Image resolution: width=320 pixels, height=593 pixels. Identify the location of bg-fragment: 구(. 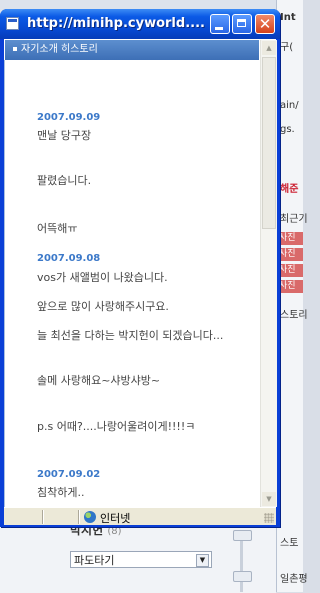
(287, 47).